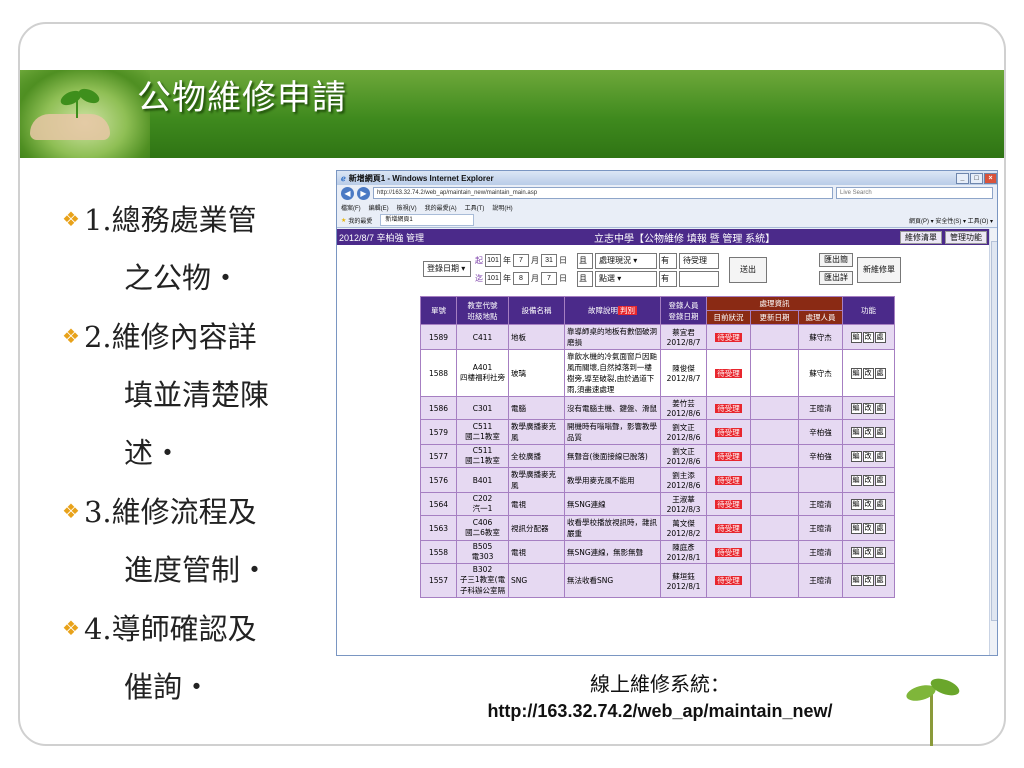  What do you see at coordinates (836, 278) in the screenshot?
I see `export-detail-button: 匯出詳` at bounding box center [836, 278].